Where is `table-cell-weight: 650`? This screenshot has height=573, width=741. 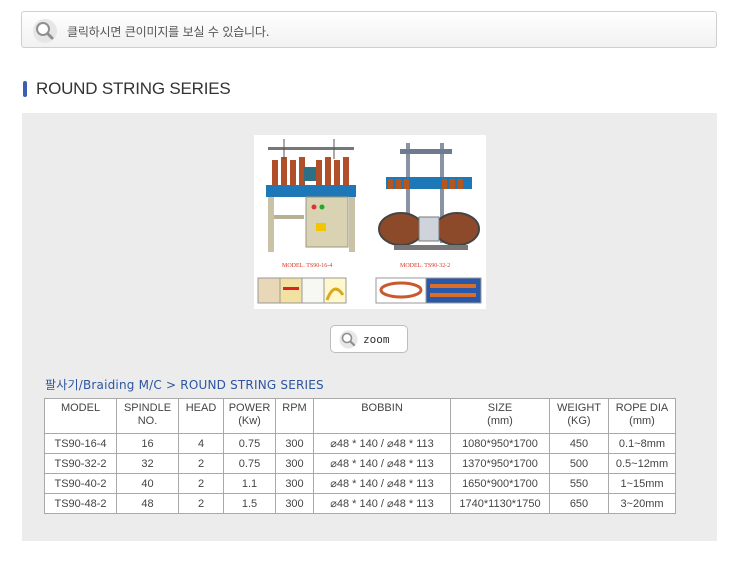
table-cell-weight: 650 is located at coordinates (579, 503).